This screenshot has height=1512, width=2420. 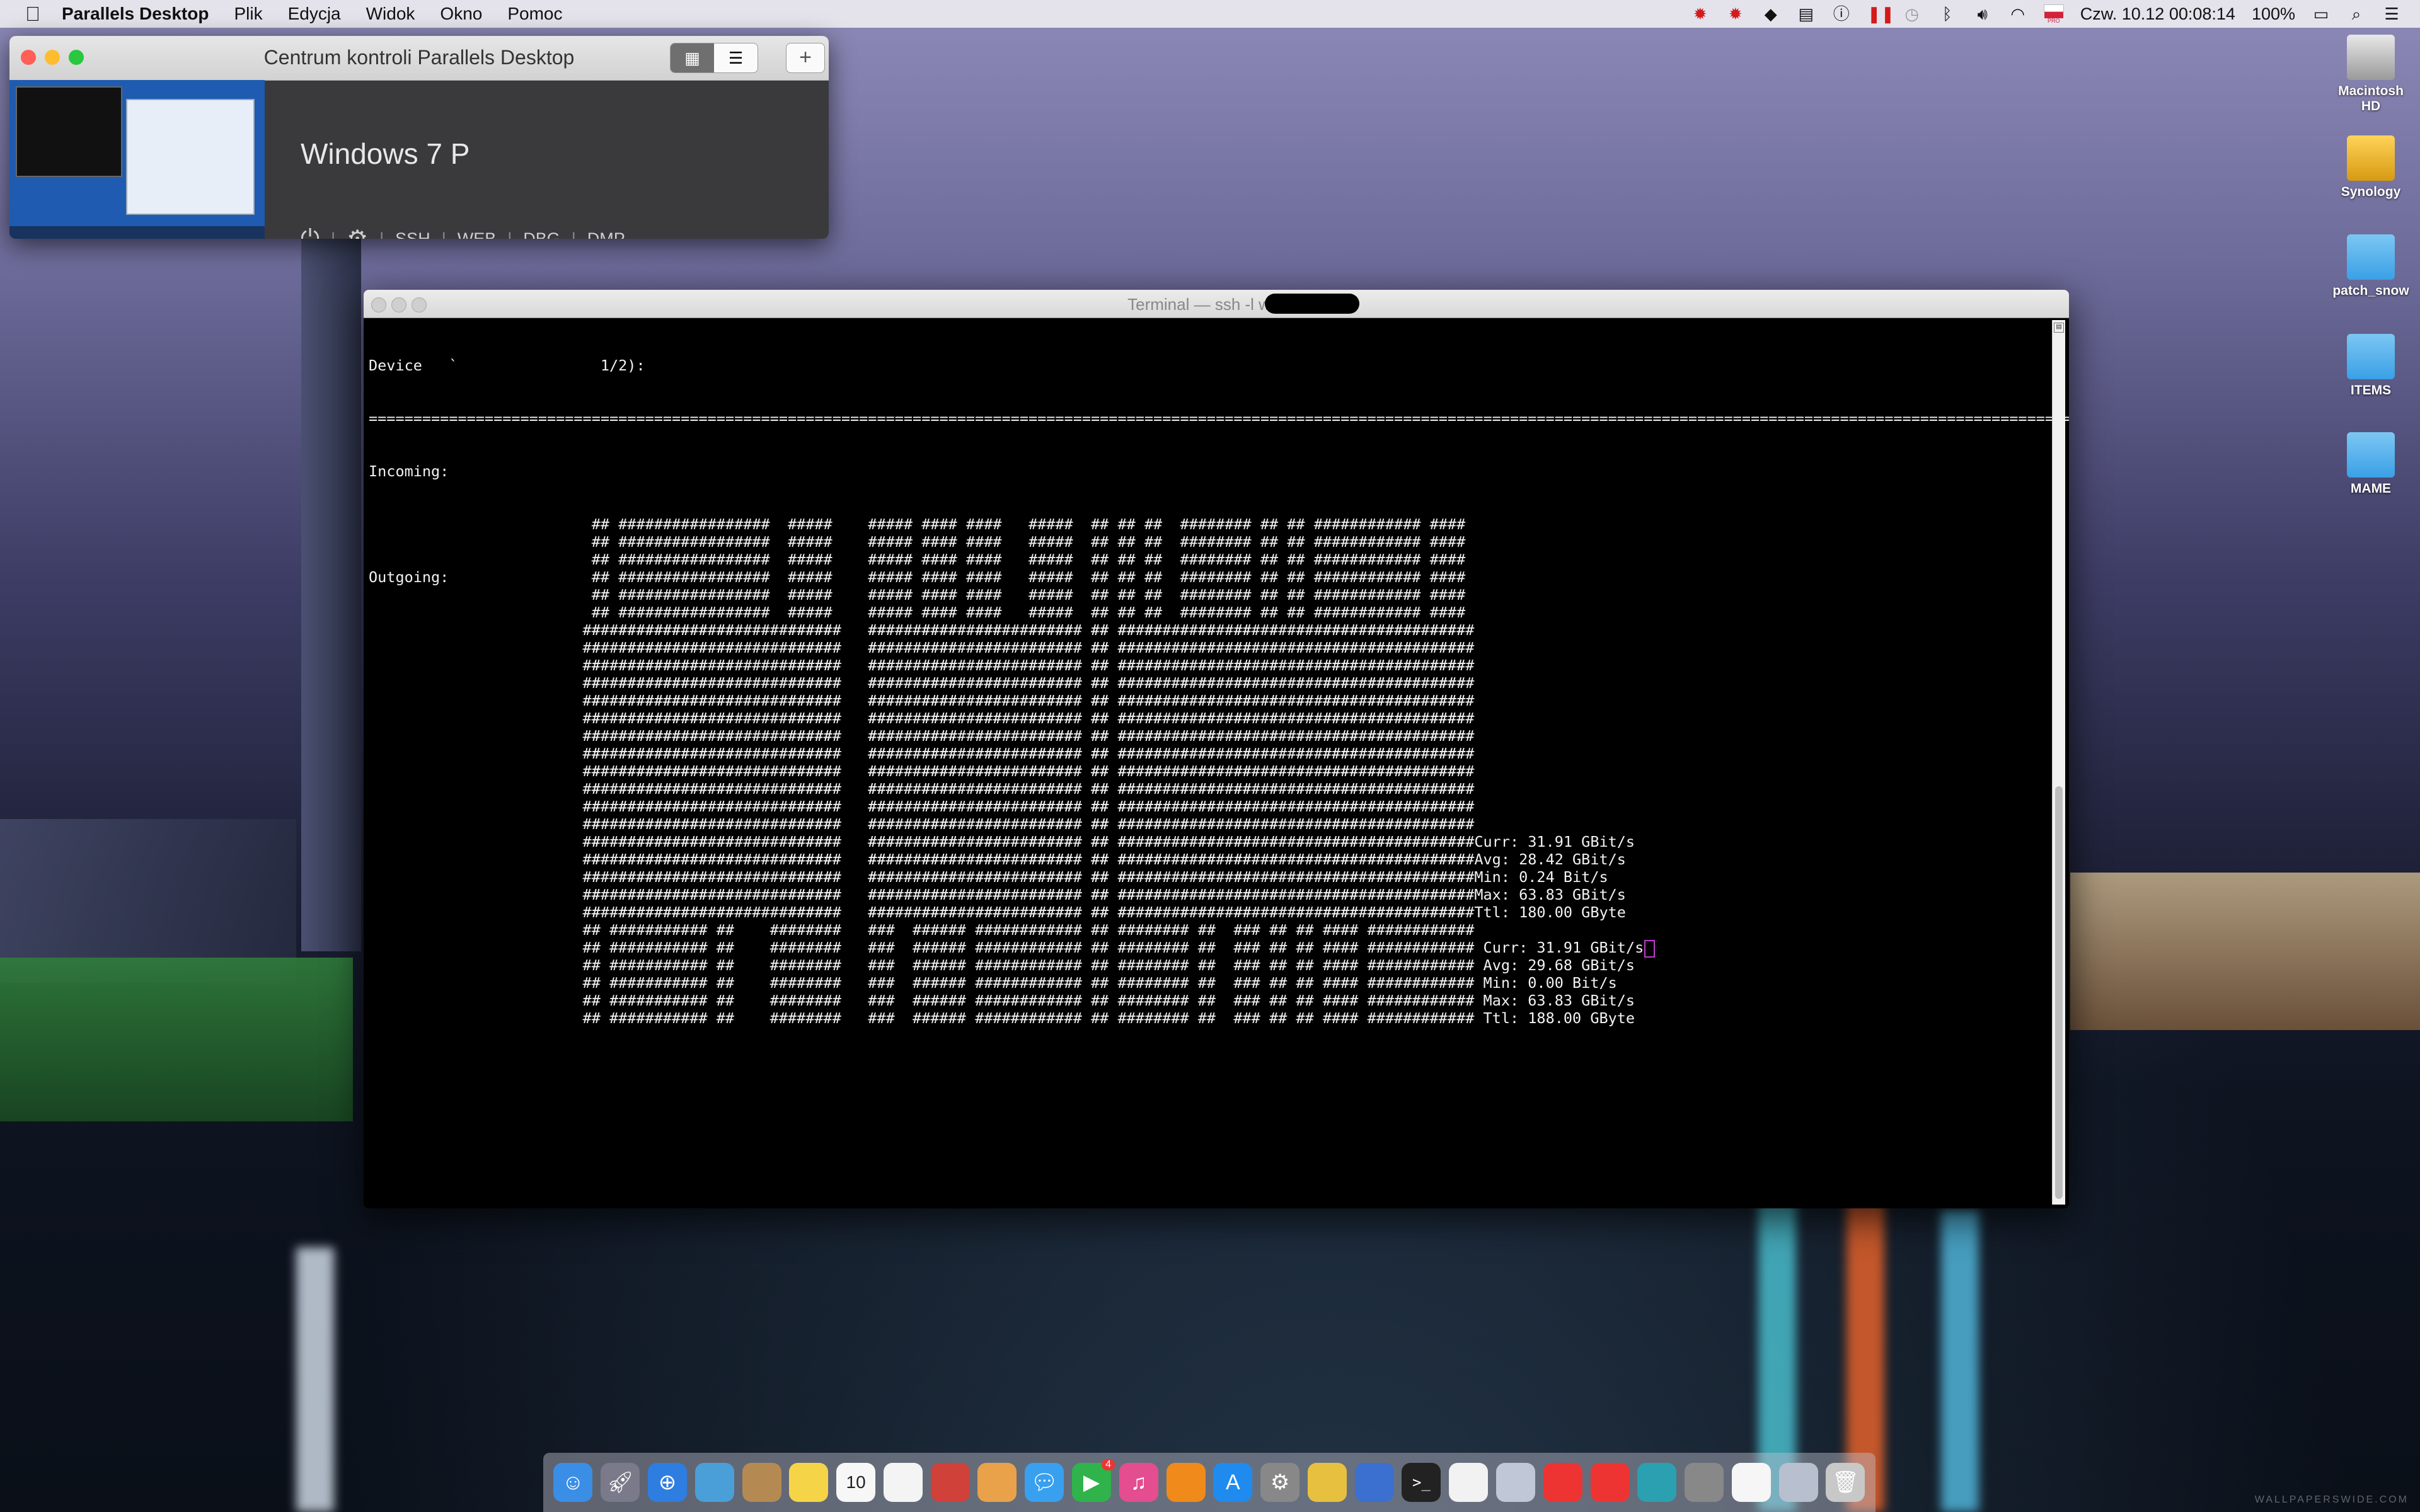 I want to click on vm-thumbnail, so click(x=137, y=159).